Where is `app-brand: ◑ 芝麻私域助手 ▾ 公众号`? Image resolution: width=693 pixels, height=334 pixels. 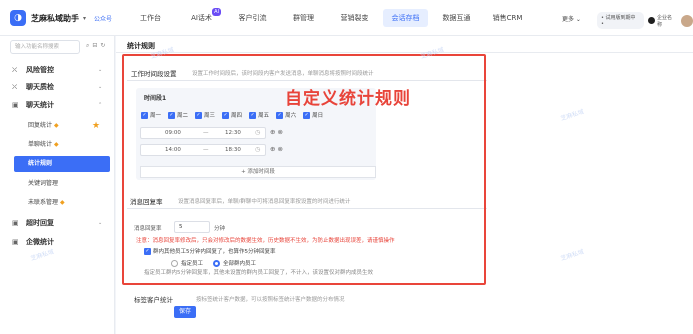
app-brand: ◑ 芝麻私域助手 ▾ 公众号 is located at coordinates (61, 18).